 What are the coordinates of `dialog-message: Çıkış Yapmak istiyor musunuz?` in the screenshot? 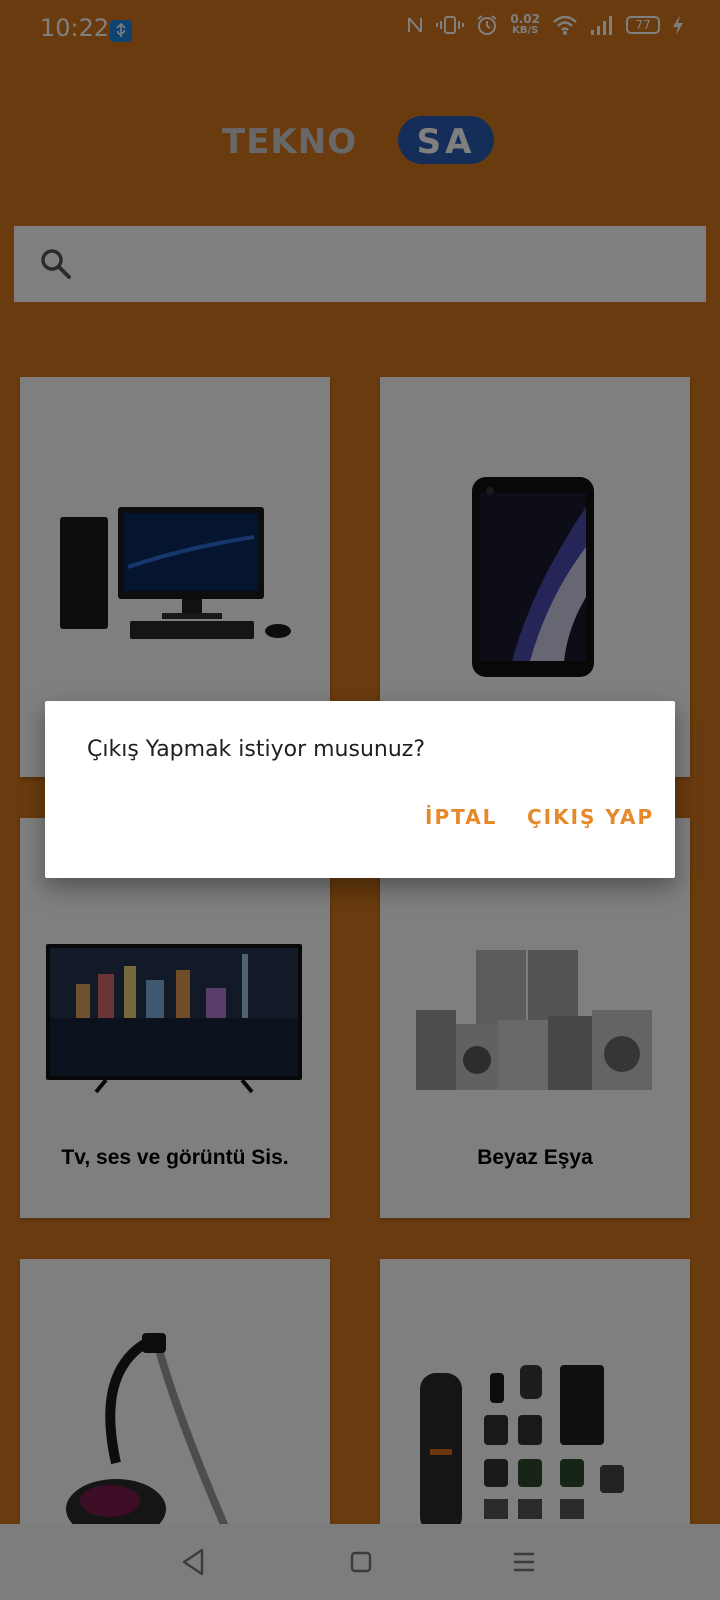 It's located at (256, 749).